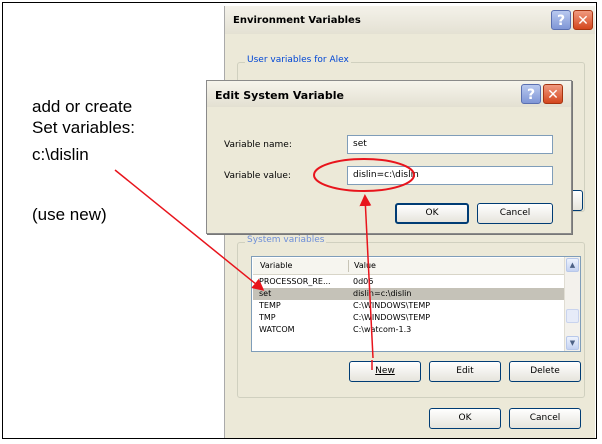 The width and height of the screenshot is (602, 444). What do you see at coordinates (189, 230) in the screenshot?
I see `arrow-to-set-row` at bounding box center [189, 230].